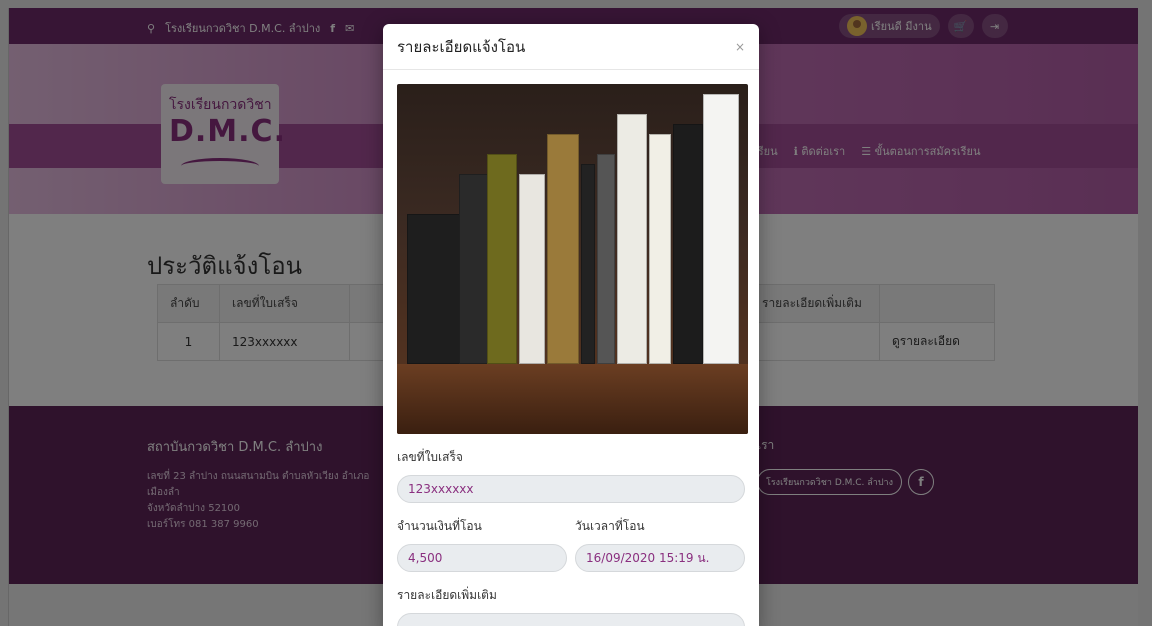 Image resolution: width=1152 pixels, height=626 pixels. Describe the element at coordinates (482, 558) in the screenshot. I see `amount-field: 4,500` at that location.